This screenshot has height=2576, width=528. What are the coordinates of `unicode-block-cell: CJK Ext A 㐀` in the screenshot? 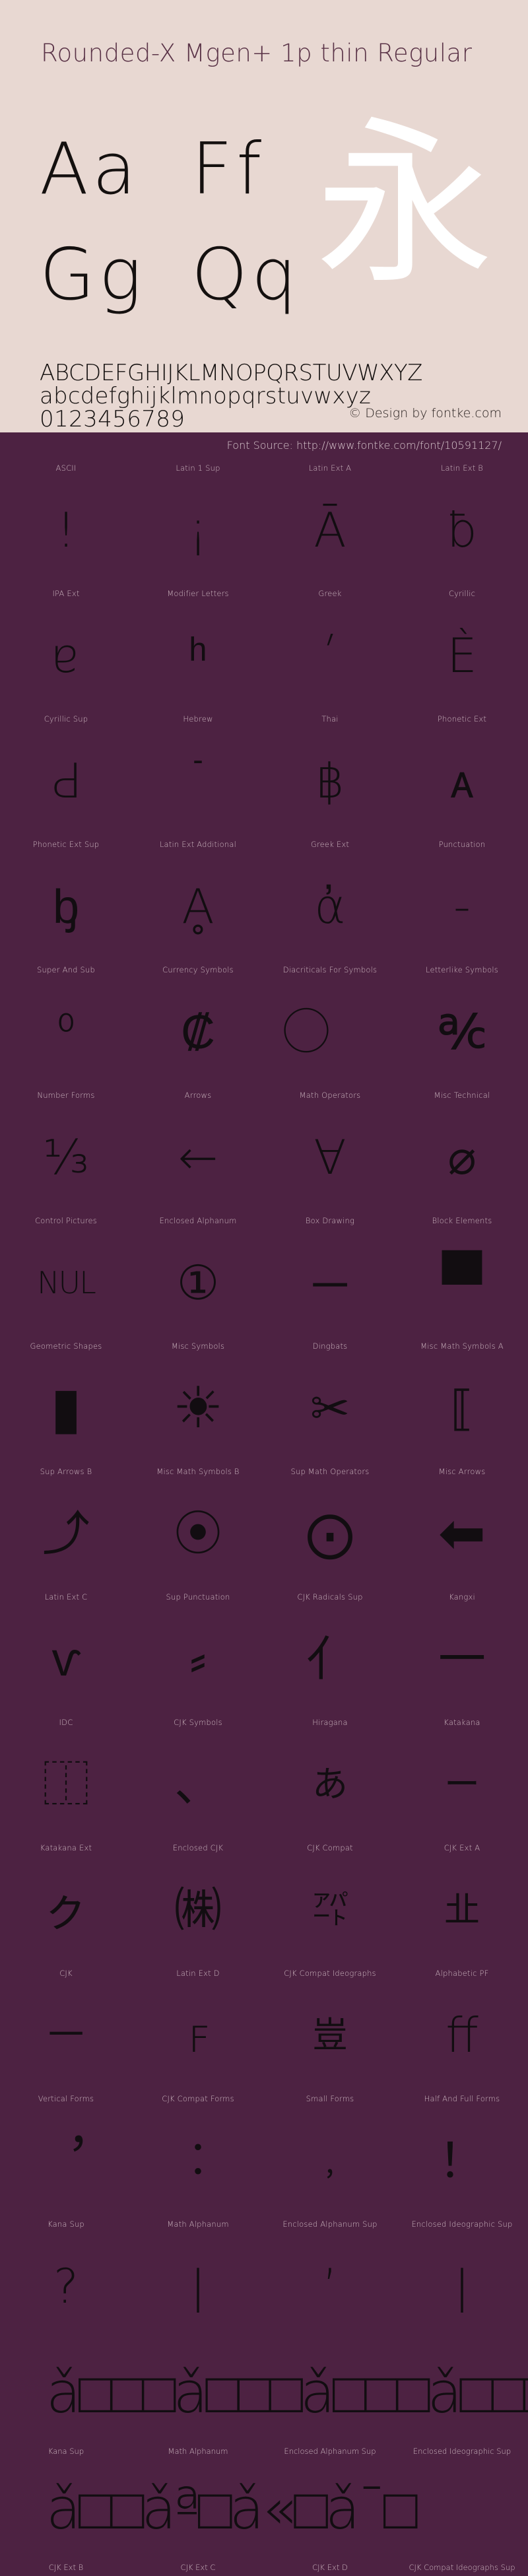 It's located at (462, 1905).